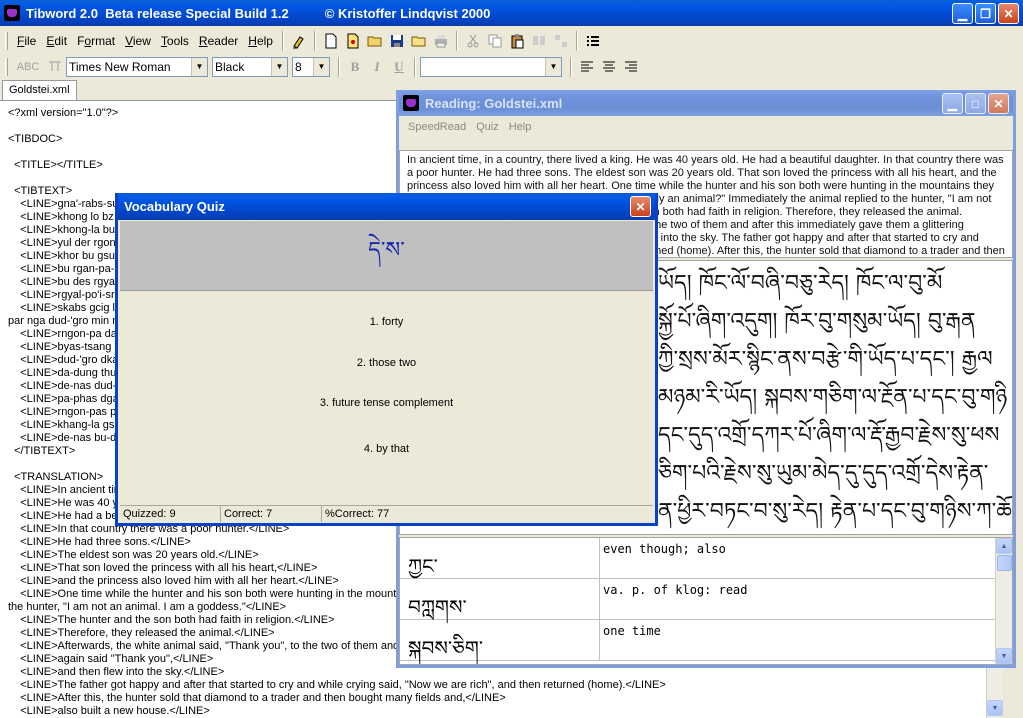 The width and height of the screenshot is (1023, 718). Describe the element at coordinates (137, 66) in the screenshot. I see `font-select: Times New Roman ▼` at that location.